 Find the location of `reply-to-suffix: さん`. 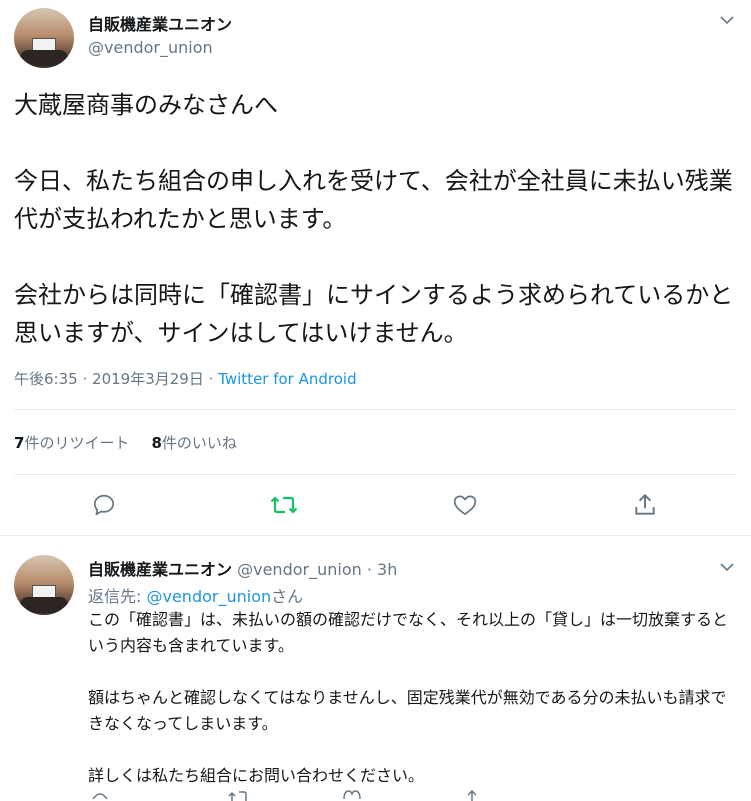

reply-to-suffix: さん is located at coordinates (287, 596).